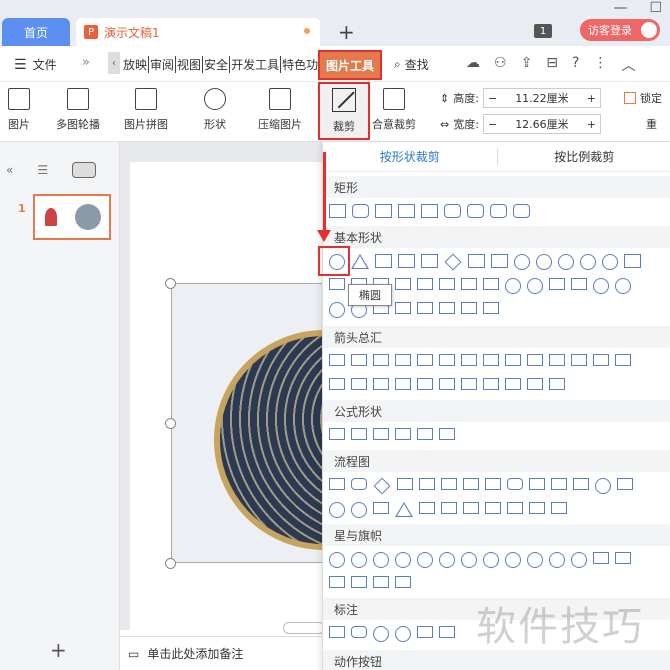 This screenshot has height=670, width=670. Describe the element at coordinates (601, 286) in the screenshot. I see `shape-smiley` at that location.